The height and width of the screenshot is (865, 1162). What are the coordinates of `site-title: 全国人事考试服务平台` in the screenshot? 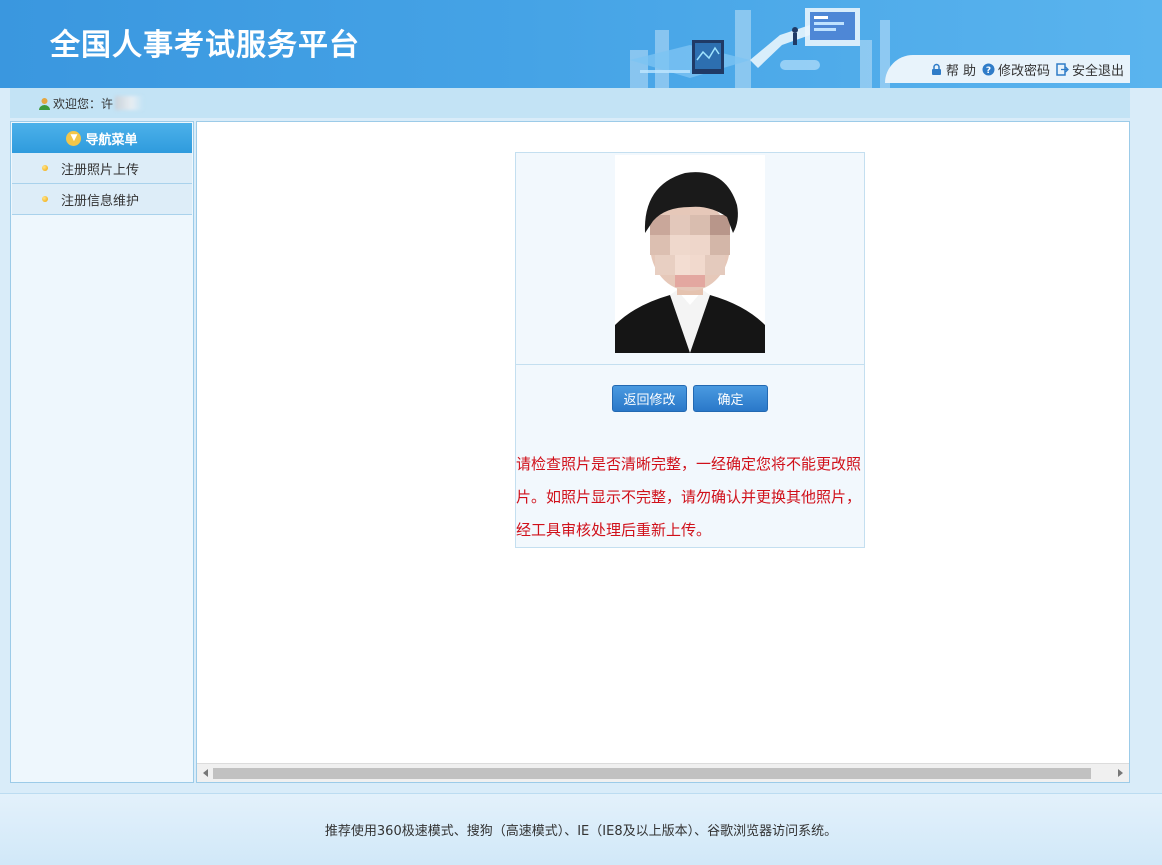 It's located at (205, 45).